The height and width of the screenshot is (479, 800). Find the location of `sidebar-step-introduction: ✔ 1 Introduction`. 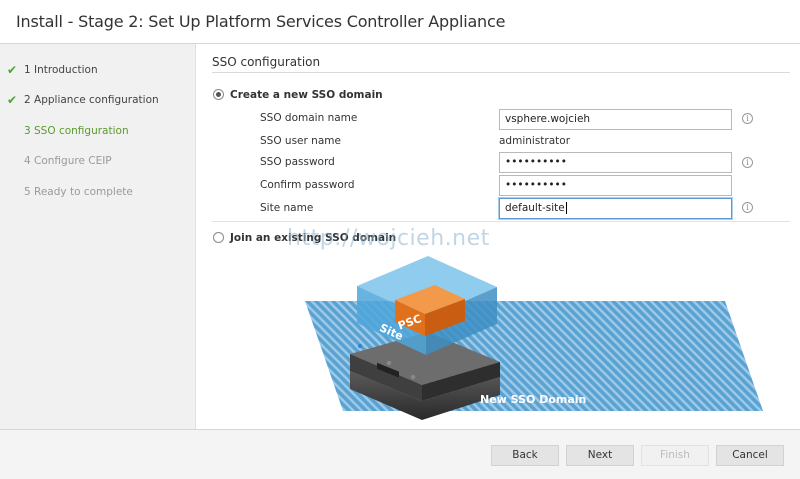

sidebar-step-introduction: ✔ 1 Introduction is located at coordinates (98, 73).